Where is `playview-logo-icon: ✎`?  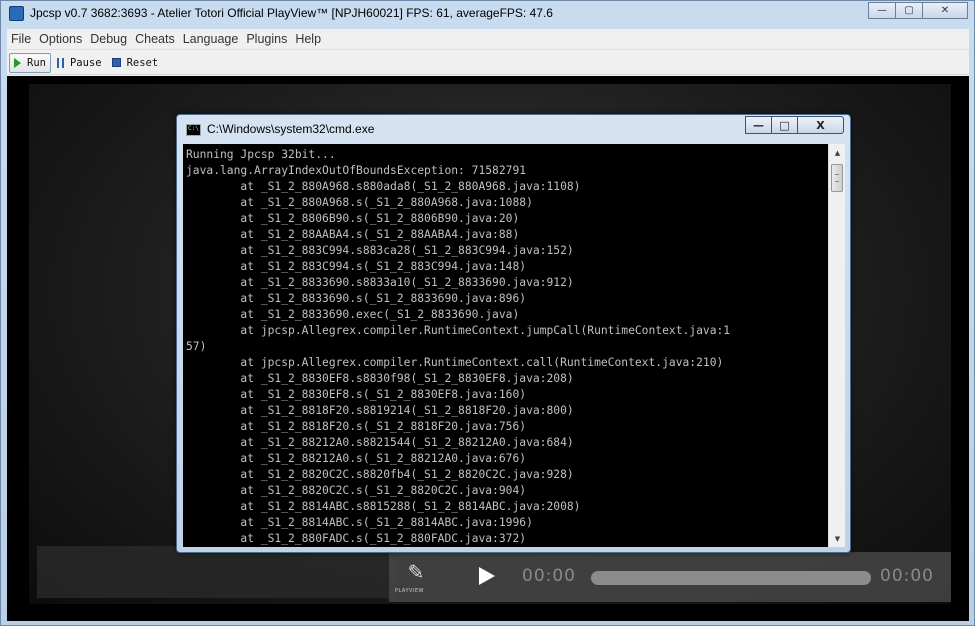
playview-logo-icon: ✎ is located at coordinates (416, 572).